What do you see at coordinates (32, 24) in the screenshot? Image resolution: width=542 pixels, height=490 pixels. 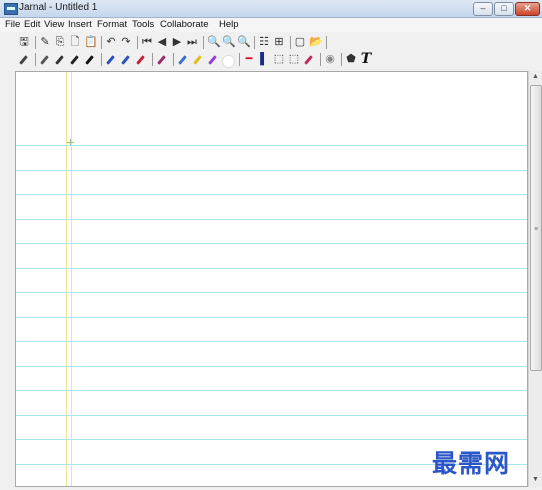 I see `menu-edit: Edit` at bounding box center [32, 24].